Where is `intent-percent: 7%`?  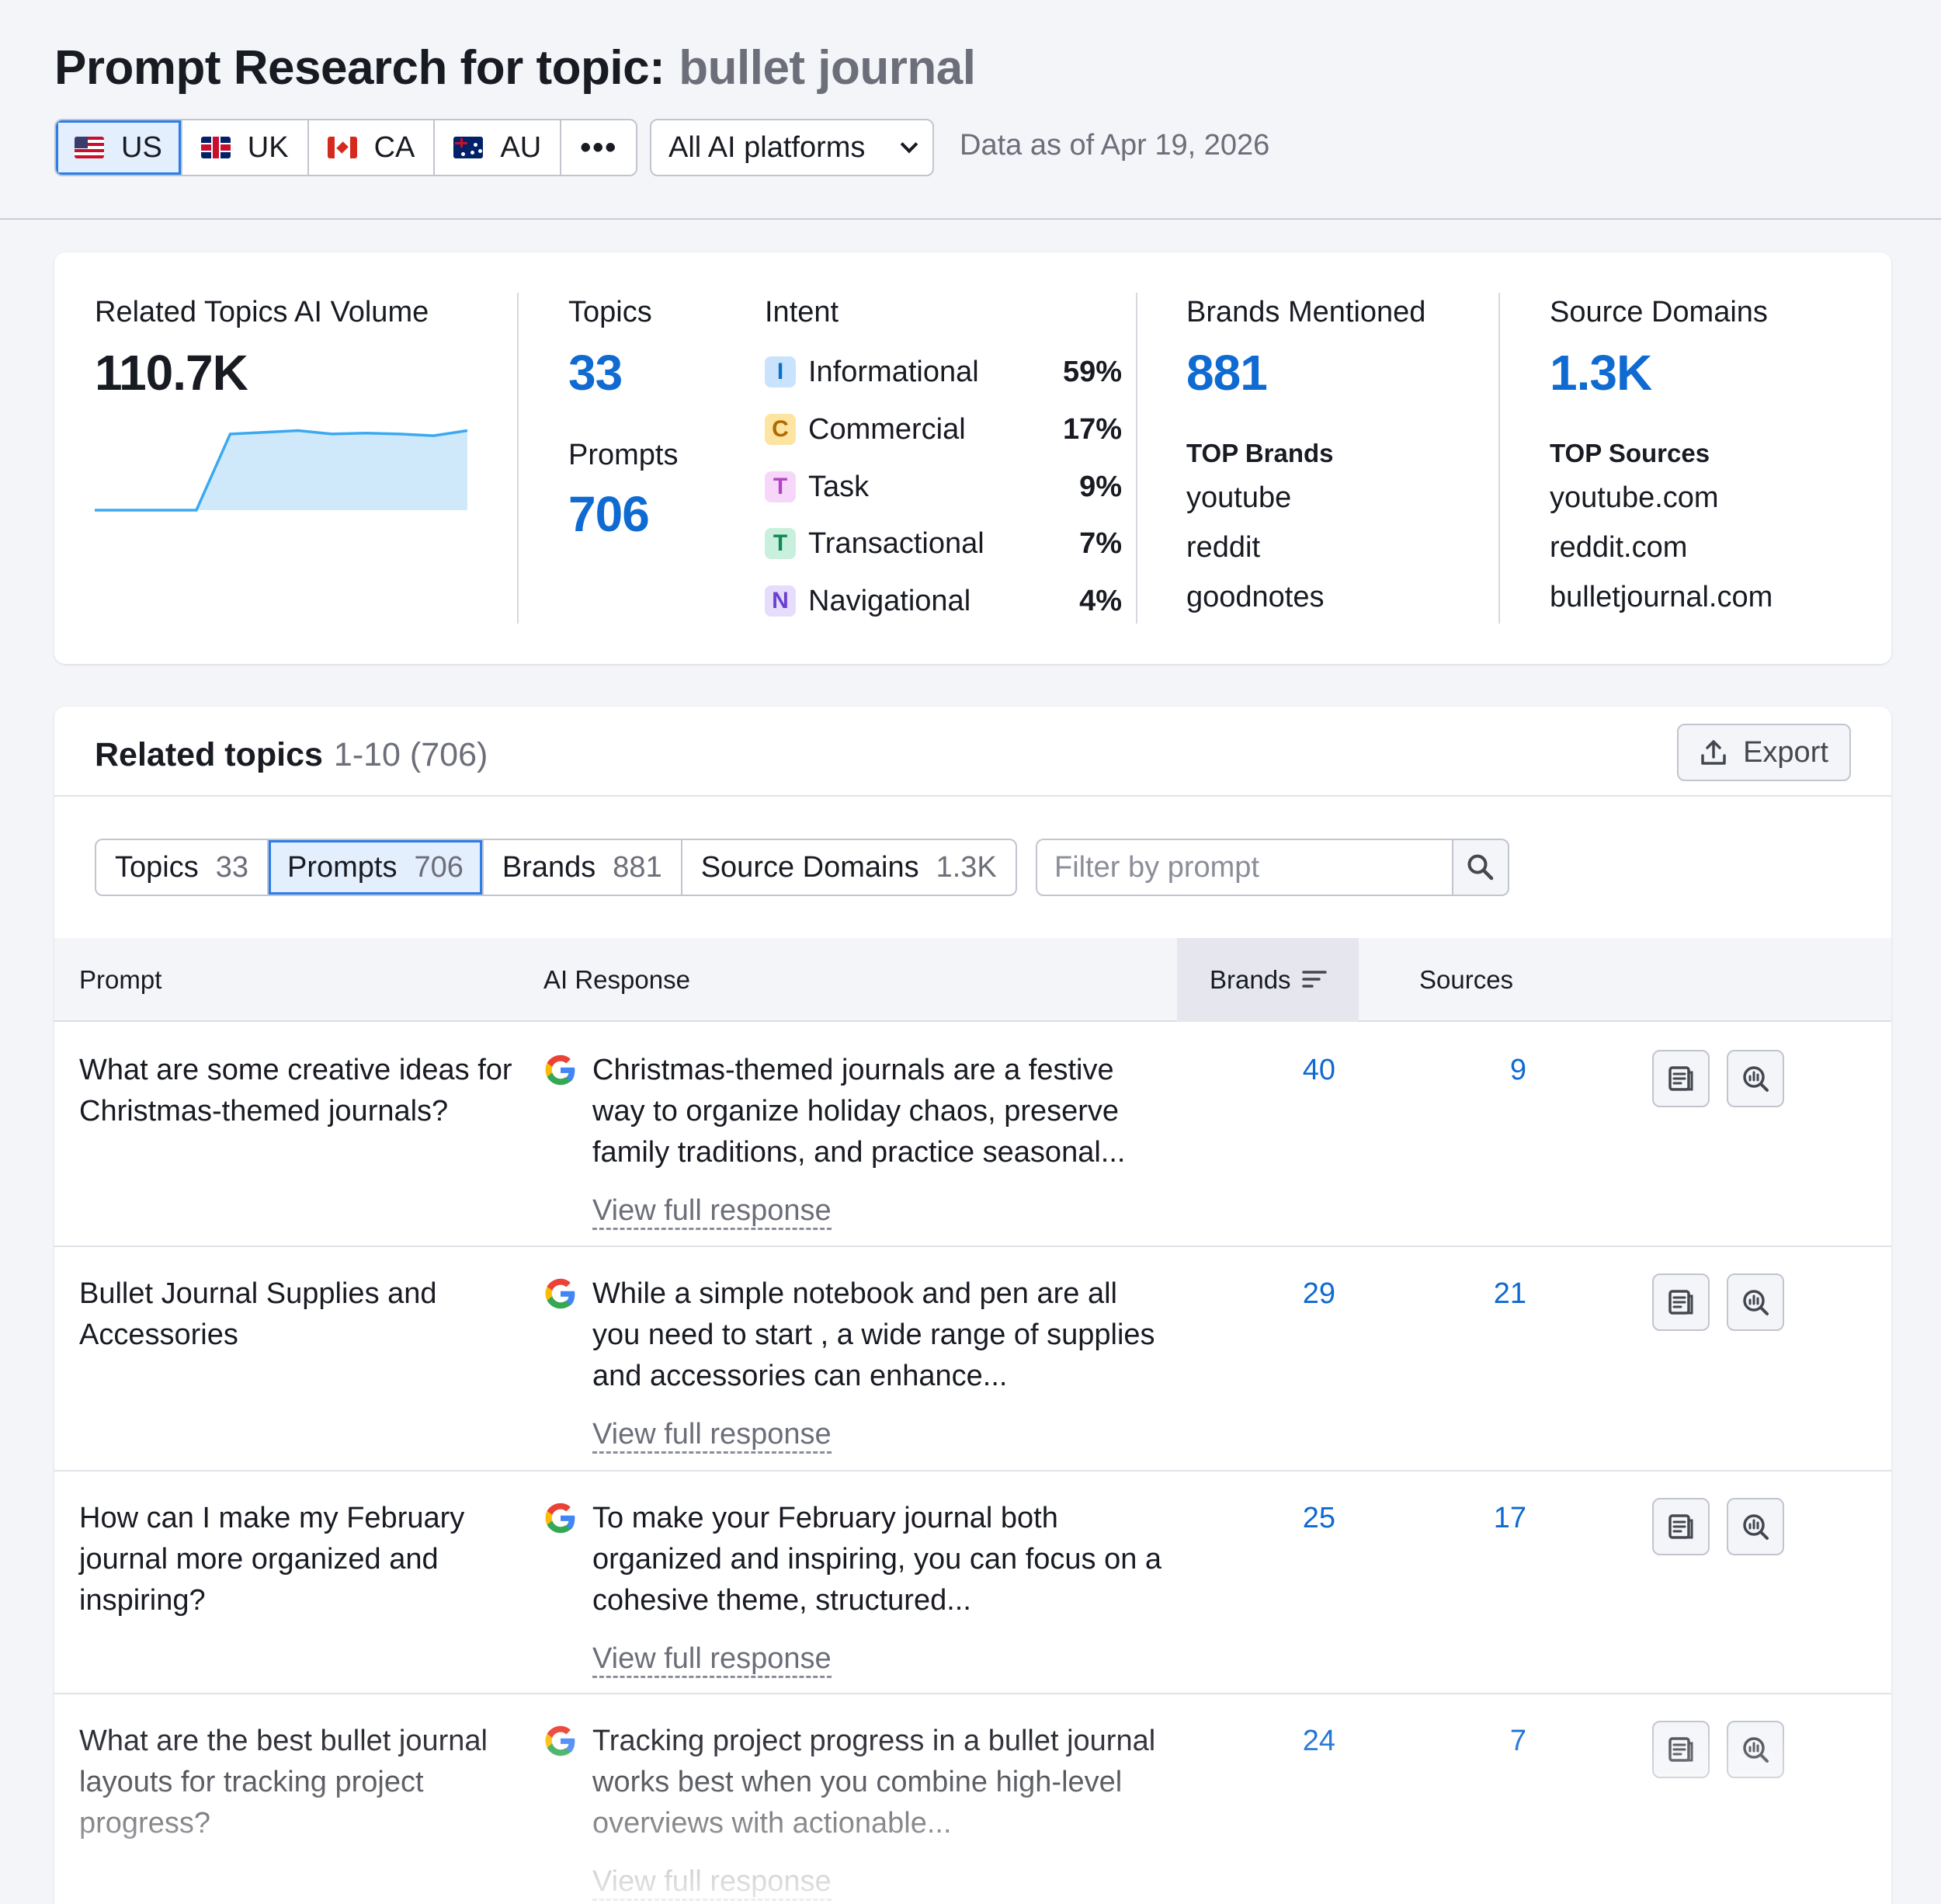
intent-percent: 7% is located at coordinates (1100, 543).